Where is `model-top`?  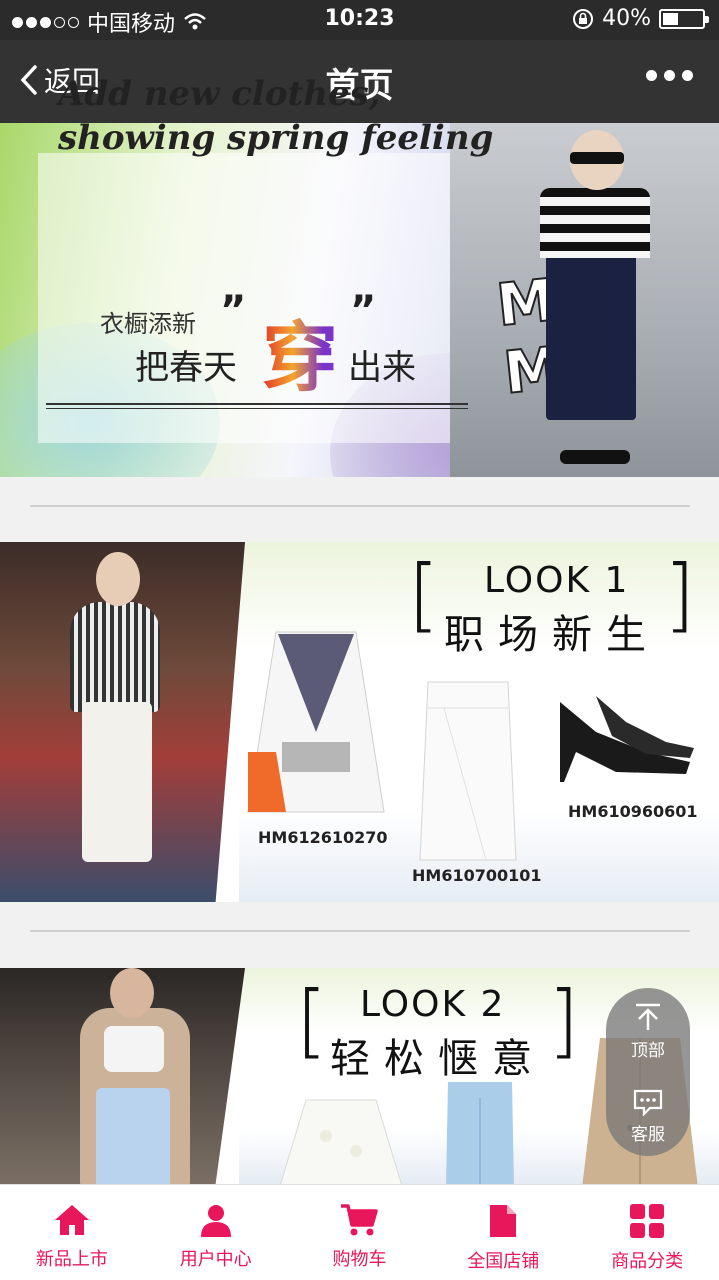 model-top is located at coordinates (595, 223).